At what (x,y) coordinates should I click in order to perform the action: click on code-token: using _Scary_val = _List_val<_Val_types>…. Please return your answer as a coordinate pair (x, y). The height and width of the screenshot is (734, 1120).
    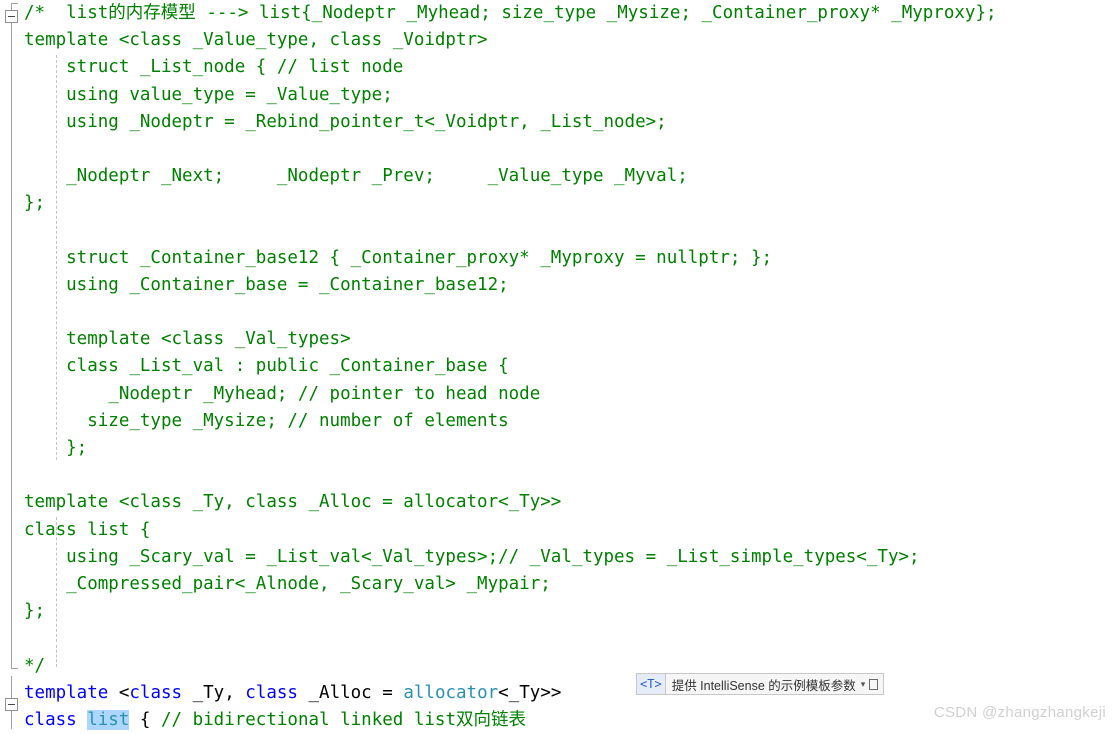
    Looking at the image, I should click on (472, 556).